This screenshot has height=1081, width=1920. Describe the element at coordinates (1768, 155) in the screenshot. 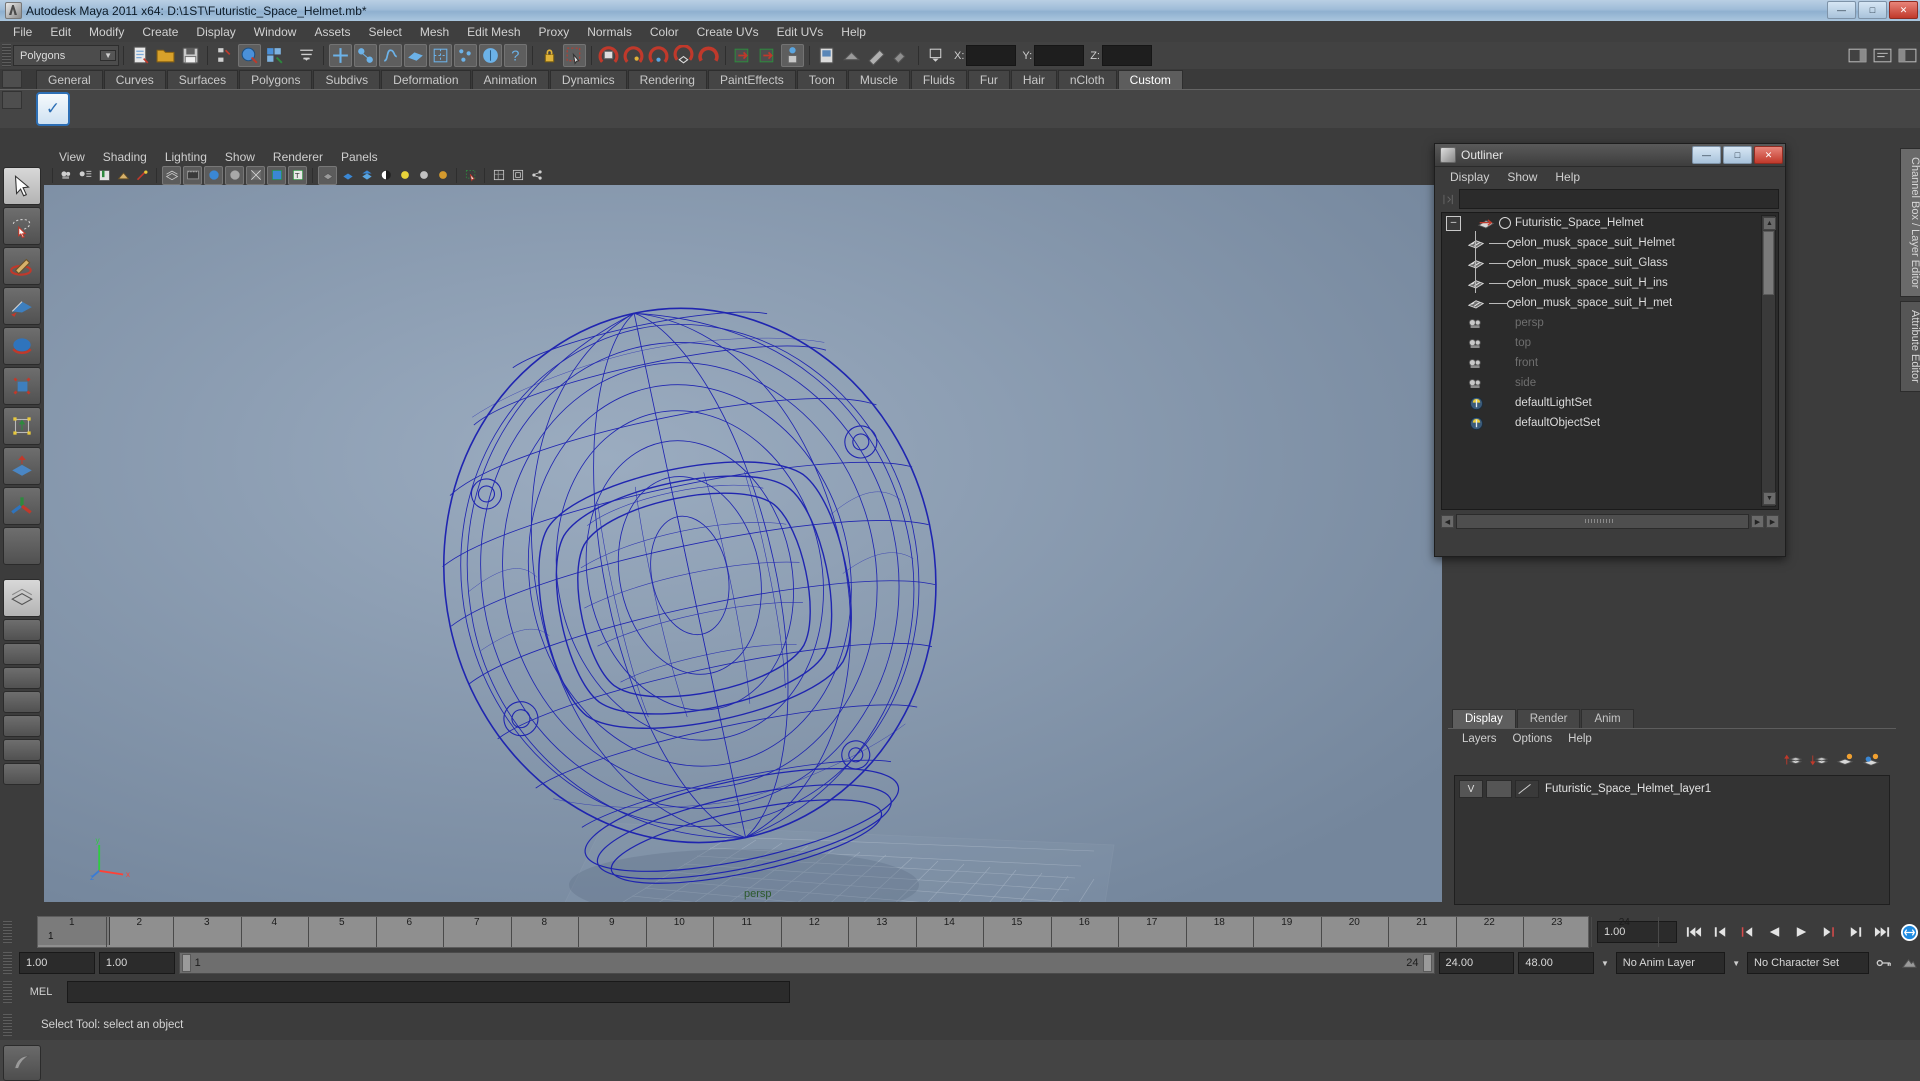

I see `outliner-close-button: ✕` at that location.